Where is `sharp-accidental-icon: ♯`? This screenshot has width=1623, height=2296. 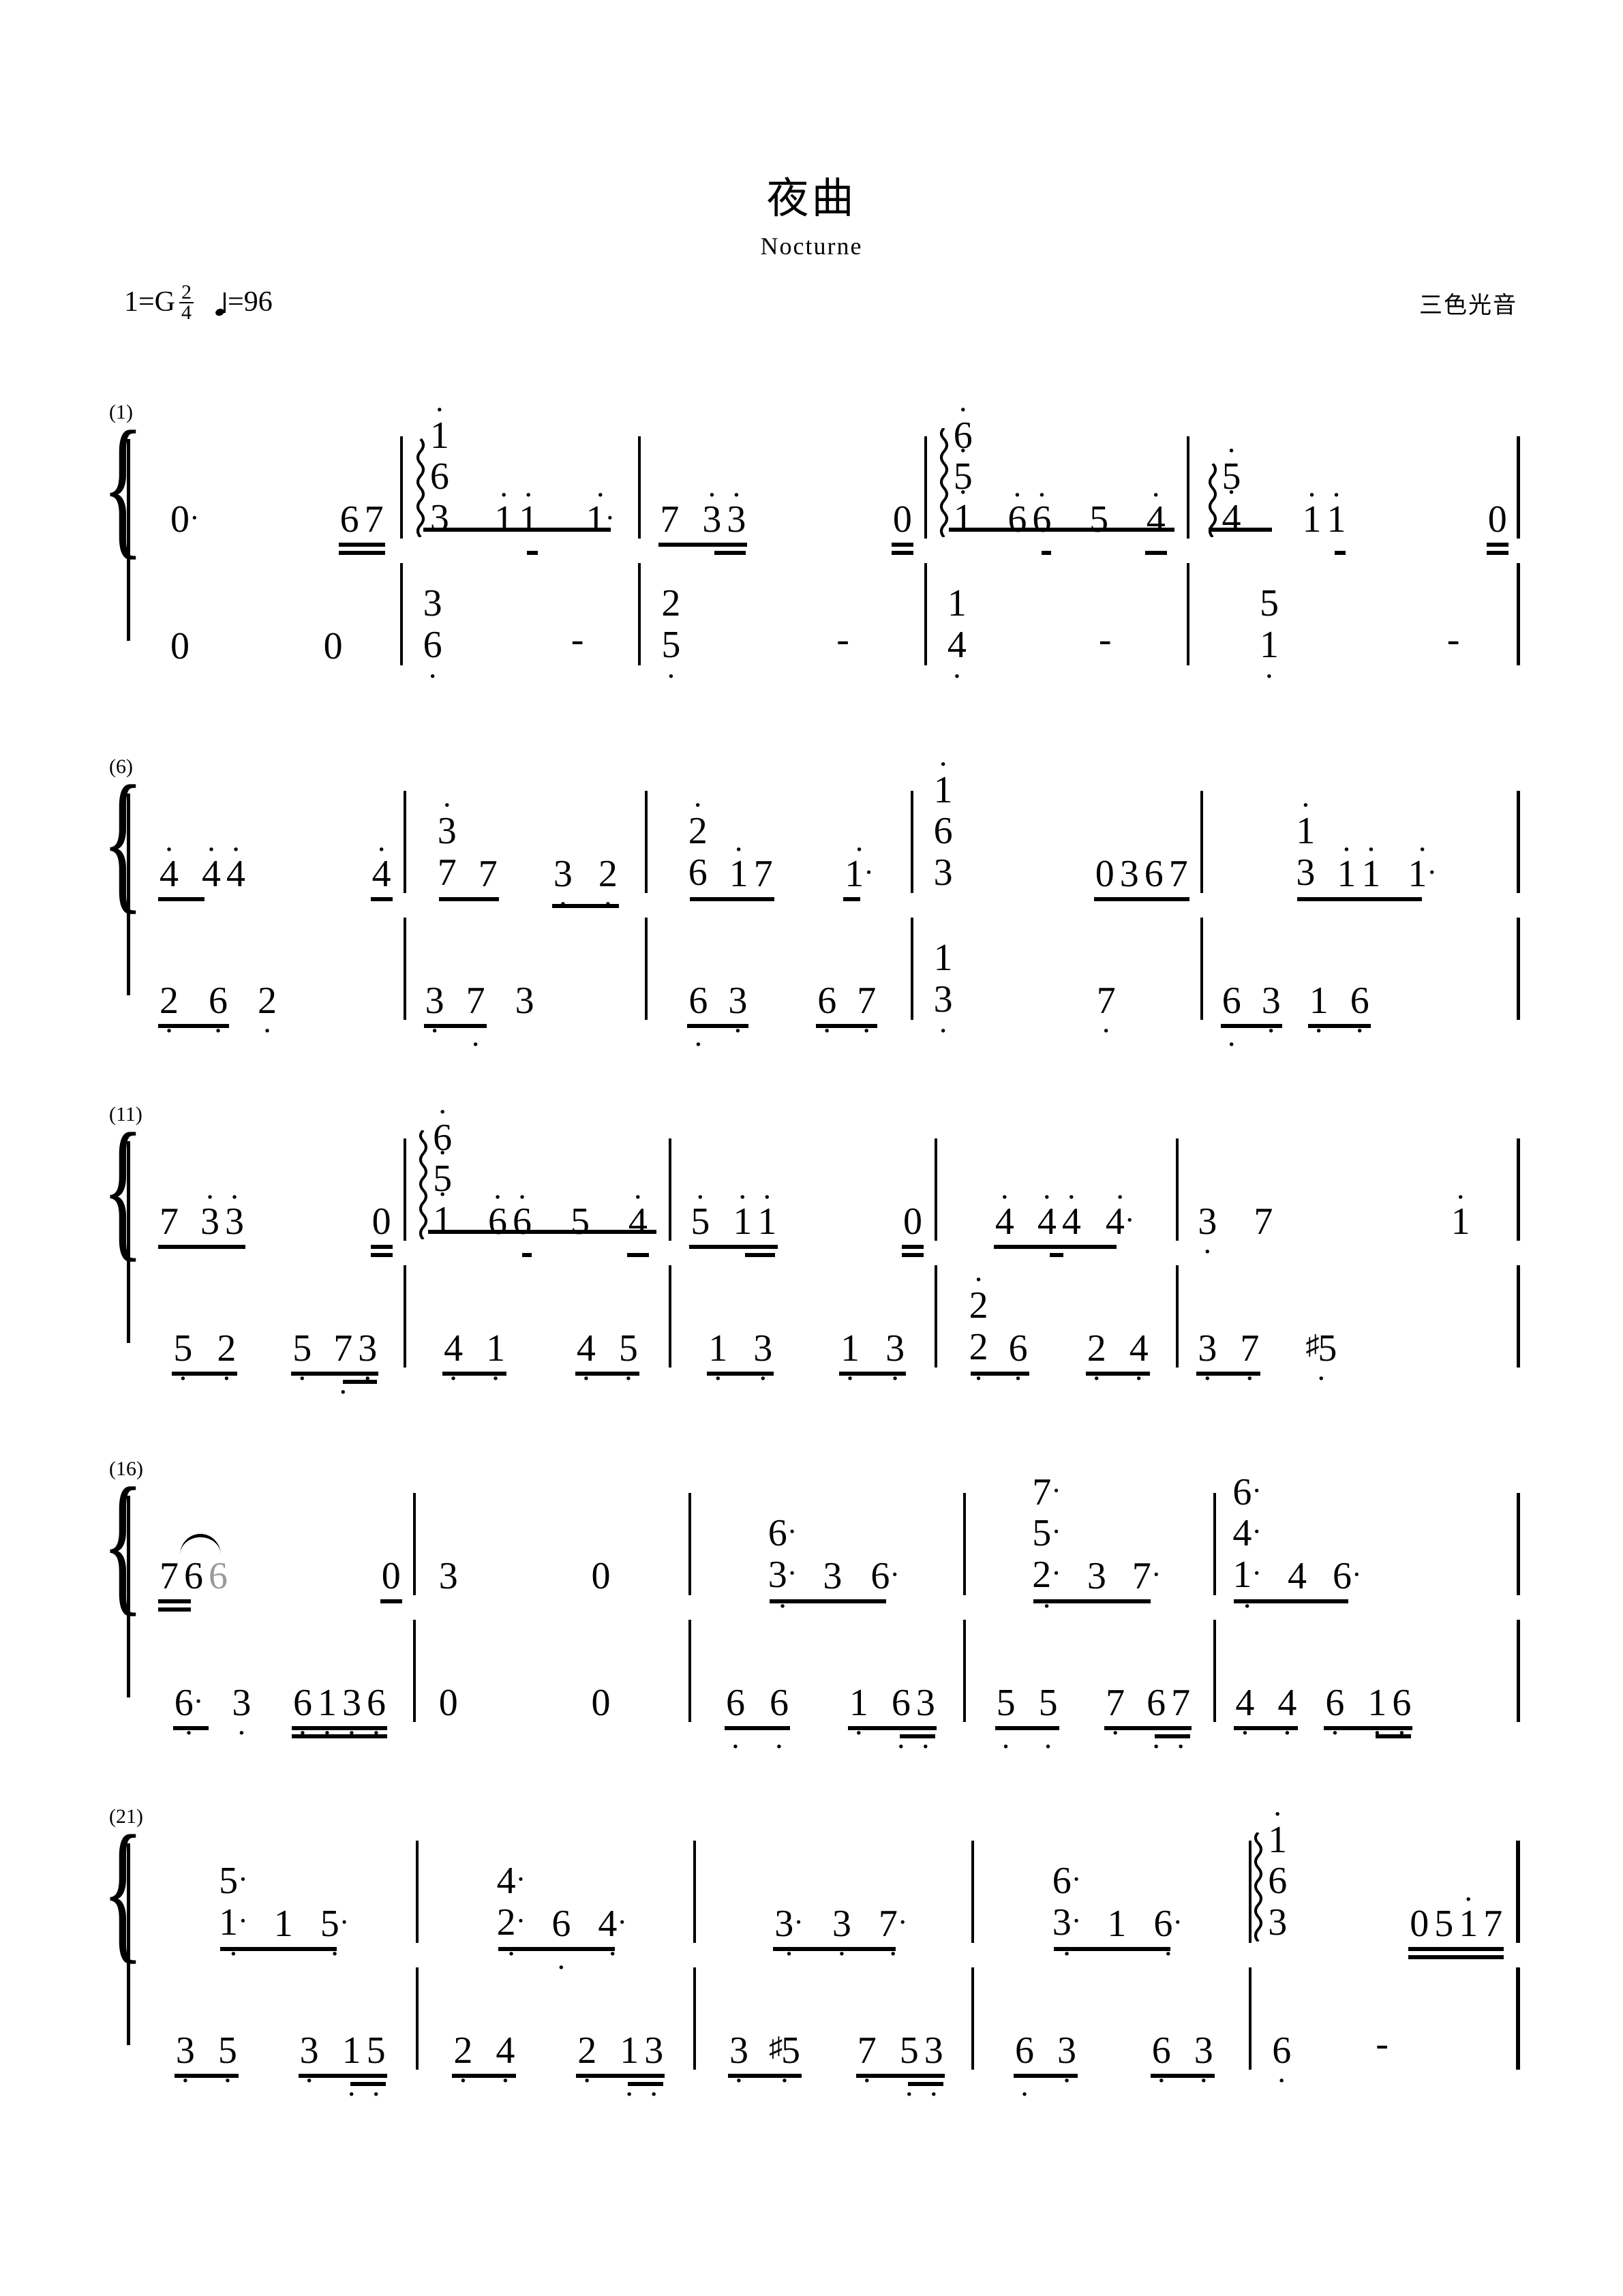 sharp-accidental-icon: ♯ is located at coordinates (775, 2046).